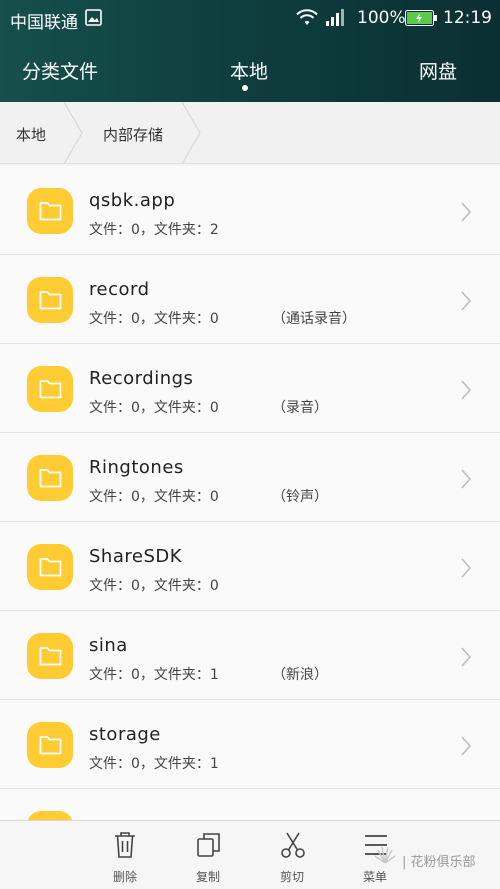  What do you see at coordinates (439, 862) in the screenshot?
I see `watermark-text: | 花粉俱乐部` at bounding box center [439, 862].